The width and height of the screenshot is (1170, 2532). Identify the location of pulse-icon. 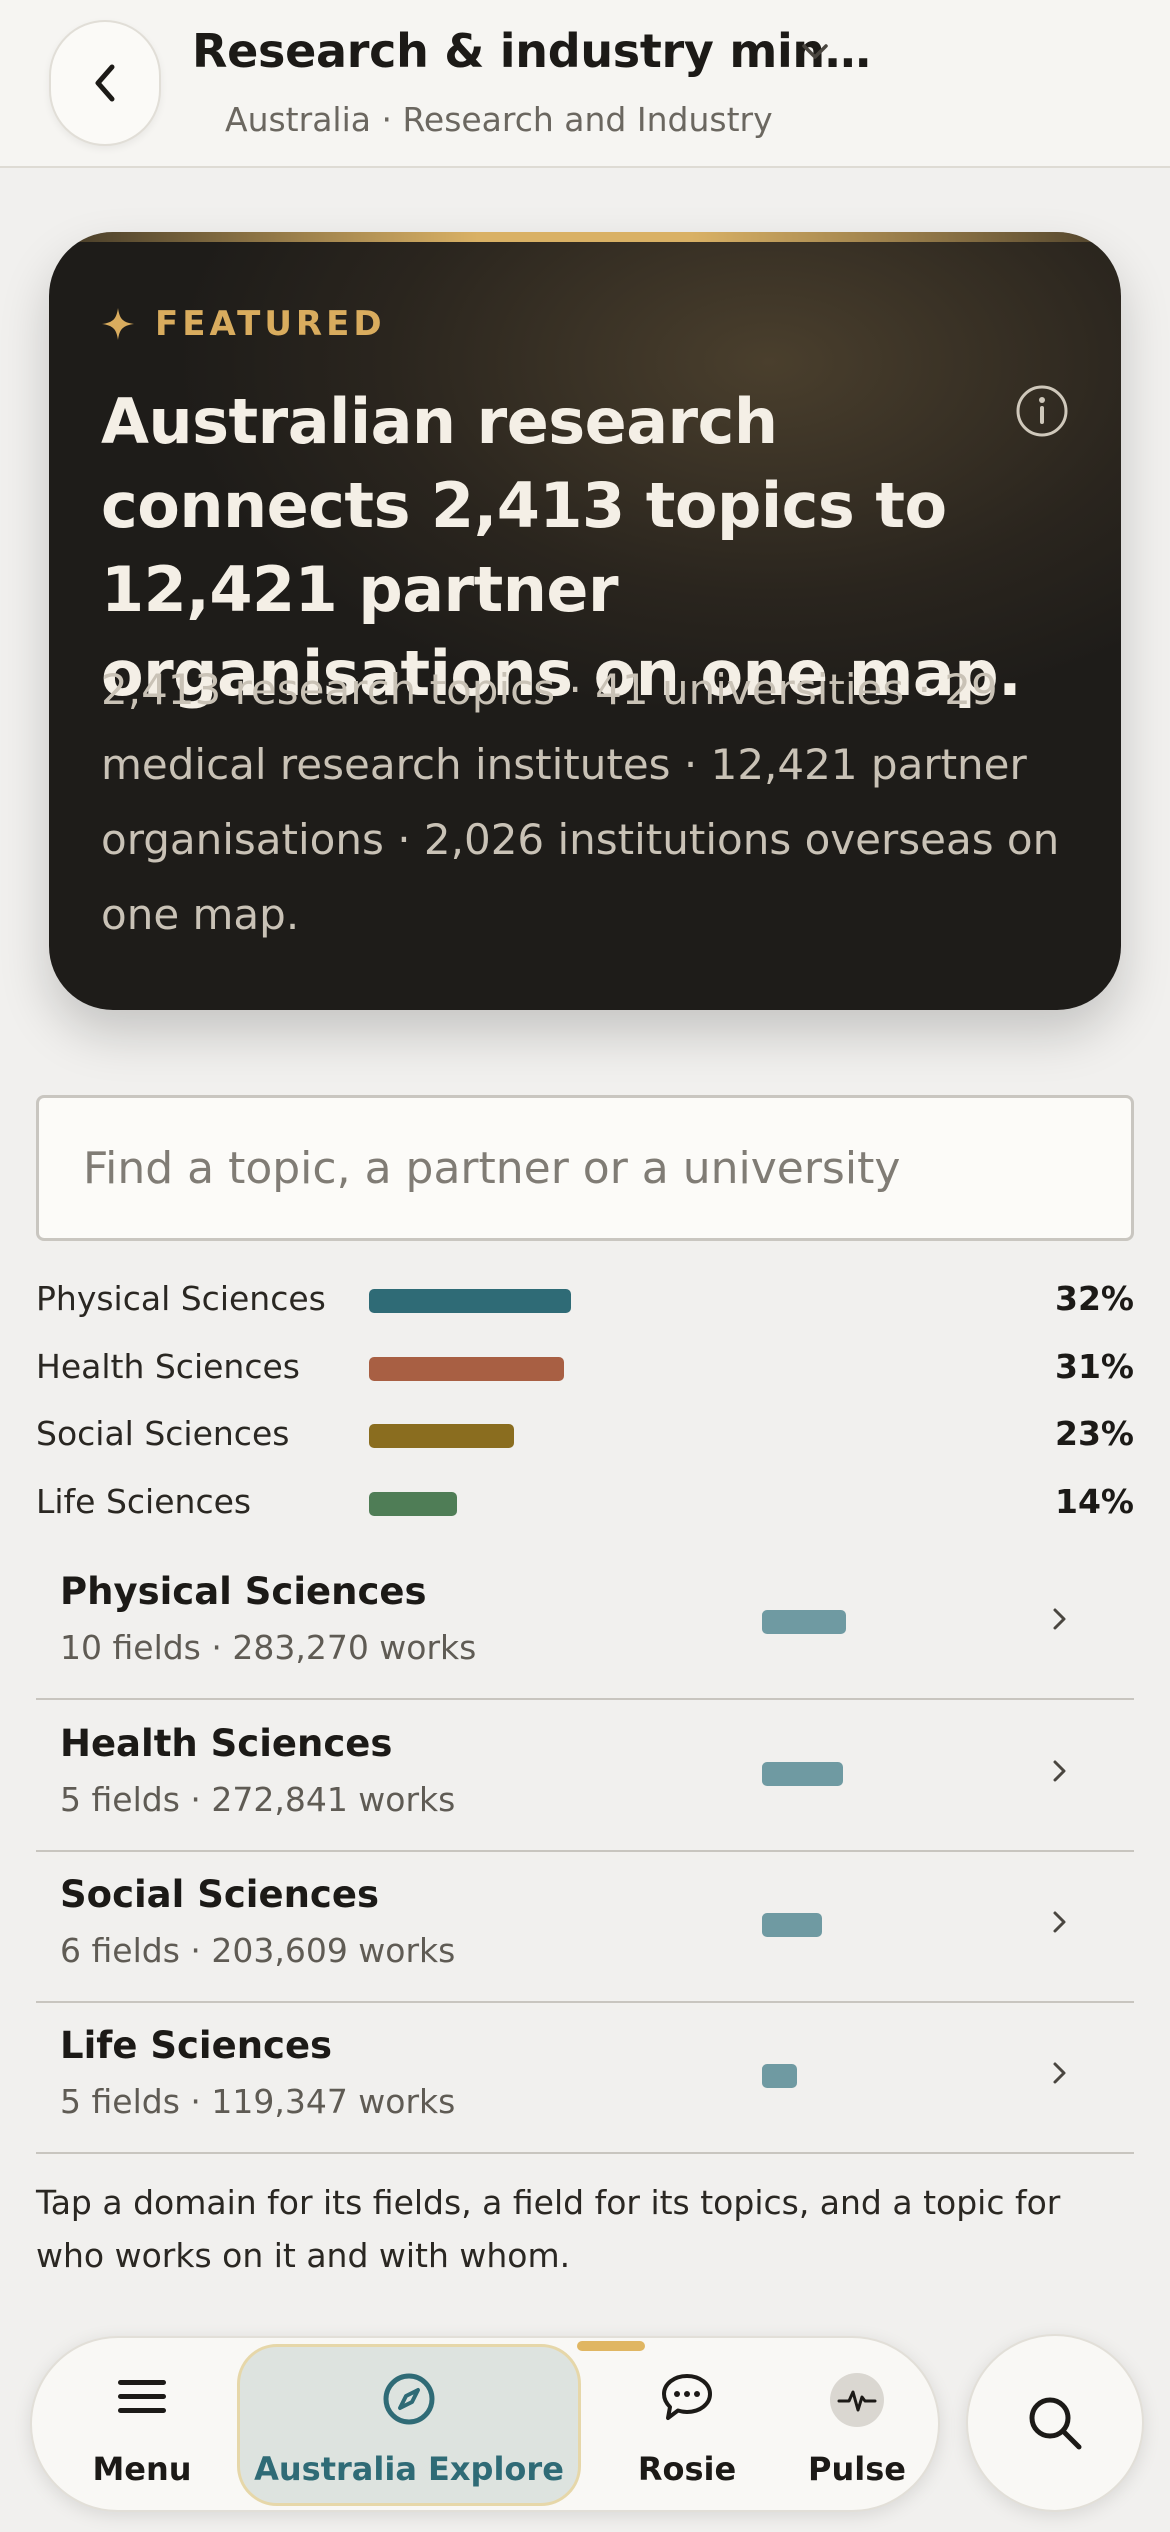
(857, 2400).